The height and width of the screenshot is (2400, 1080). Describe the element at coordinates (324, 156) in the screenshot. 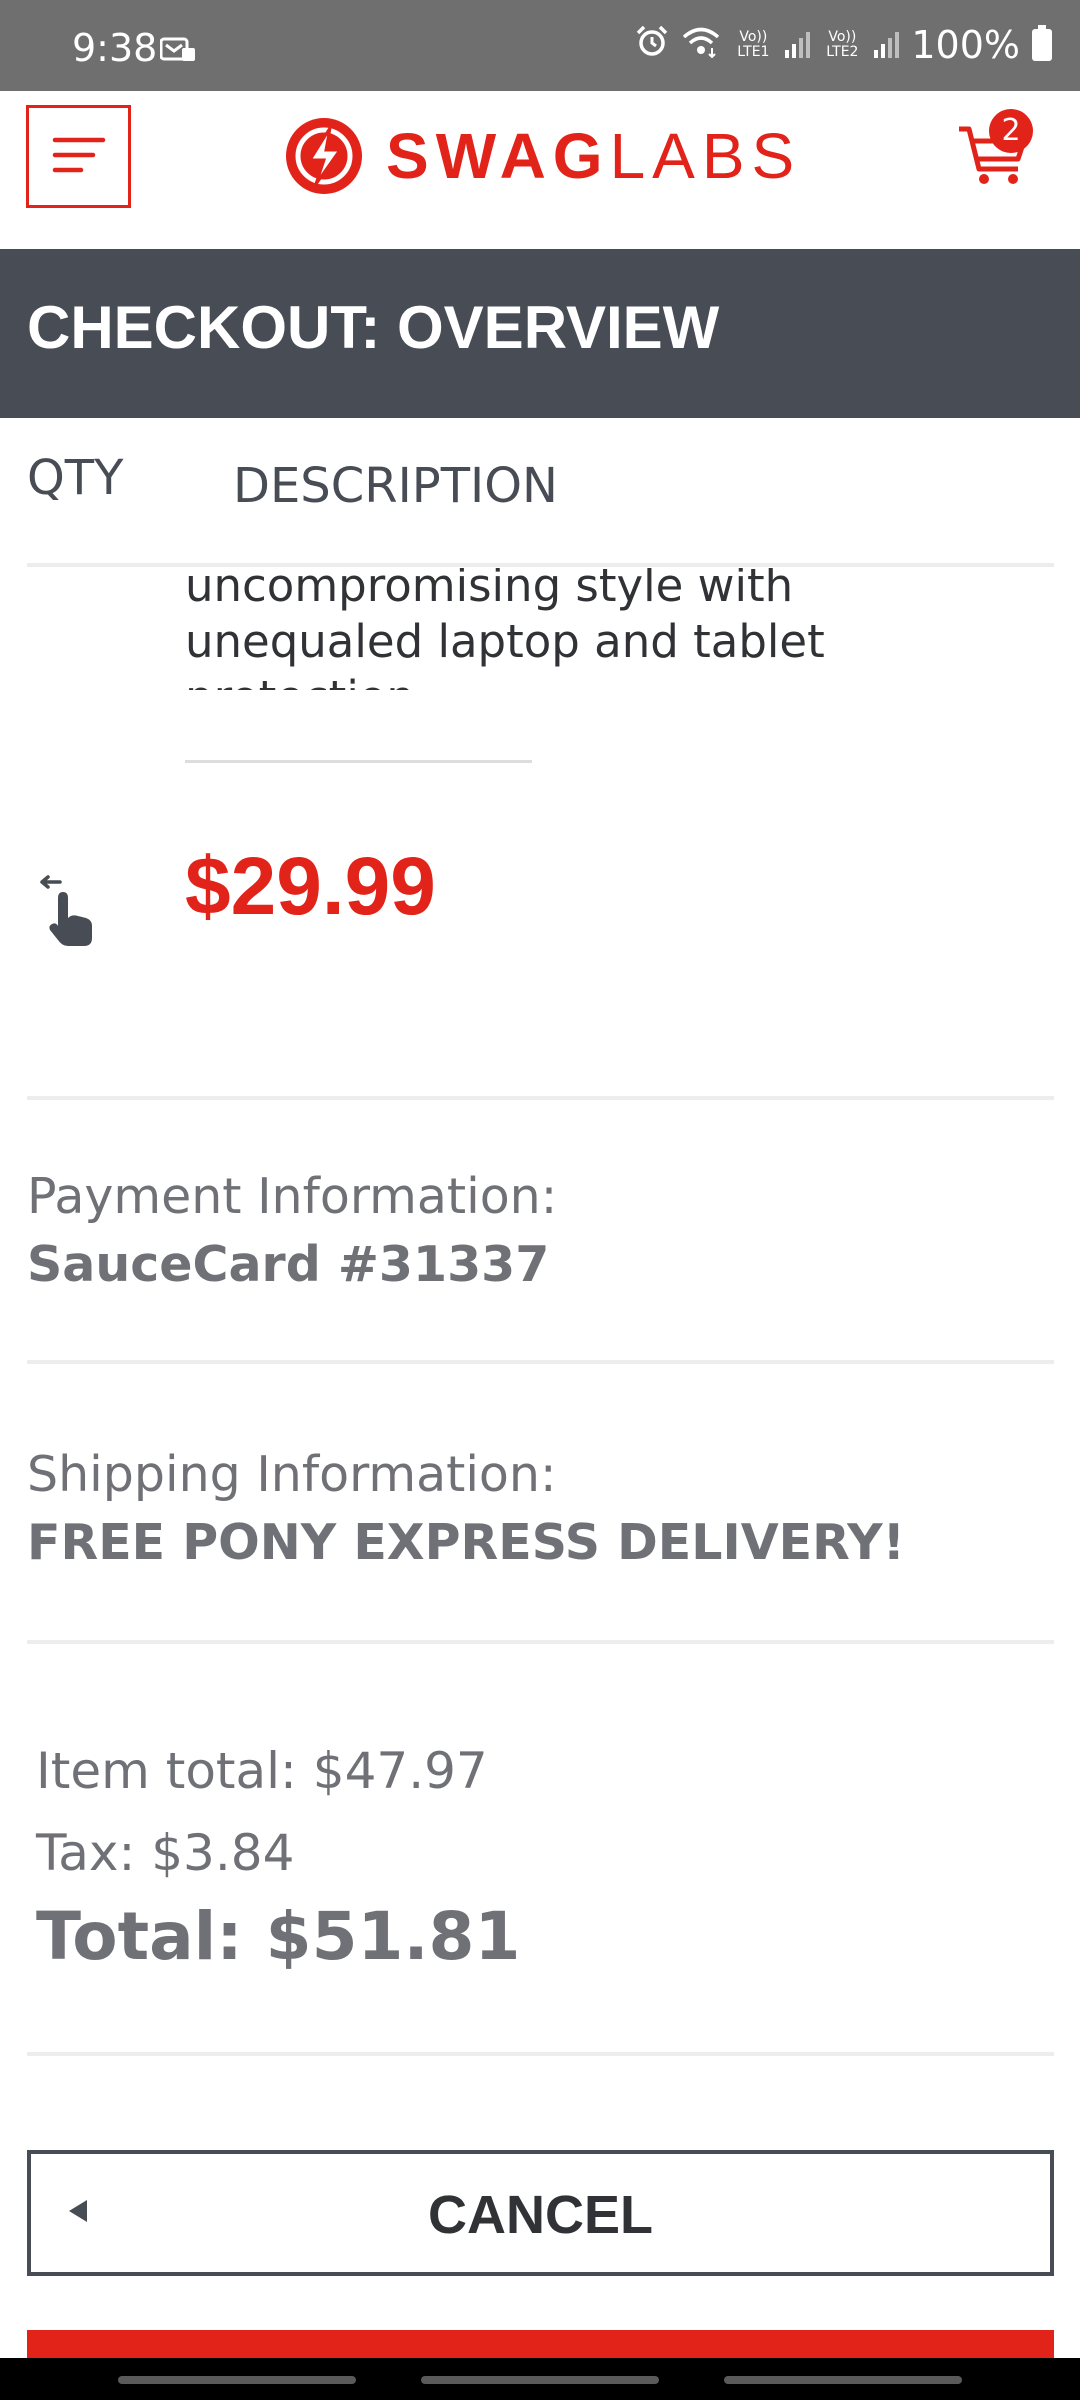

I see `logo-bolt-icon` at that location.